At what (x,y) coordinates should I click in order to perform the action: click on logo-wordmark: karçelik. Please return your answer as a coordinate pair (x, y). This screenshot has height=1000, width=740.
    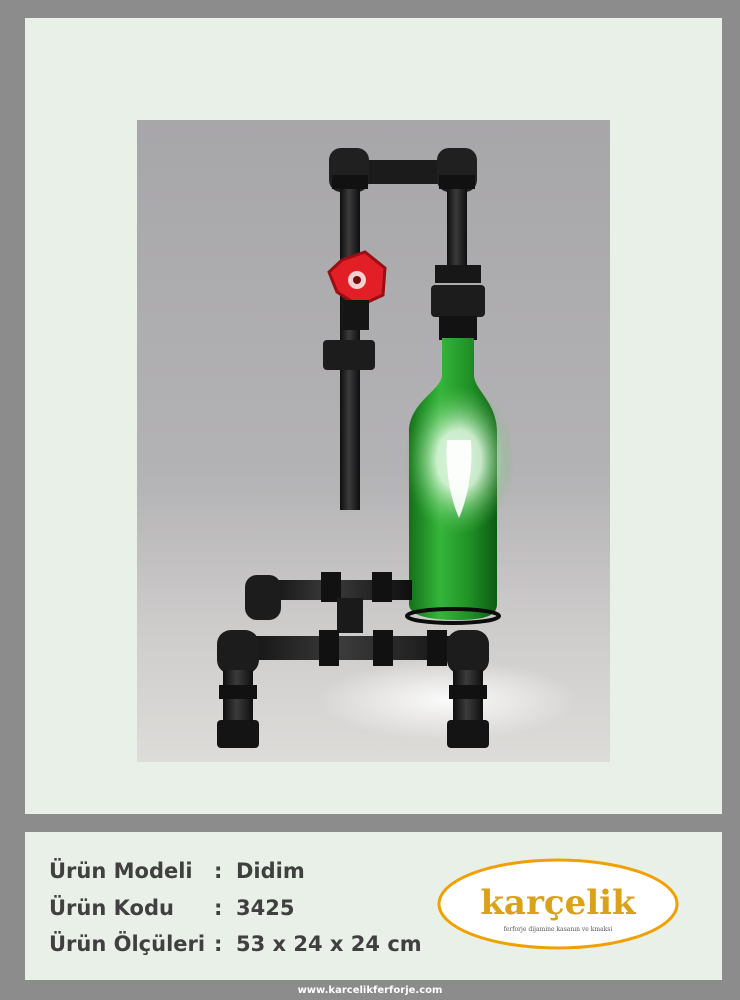
    Looking at the image, I should click on (558, 903).